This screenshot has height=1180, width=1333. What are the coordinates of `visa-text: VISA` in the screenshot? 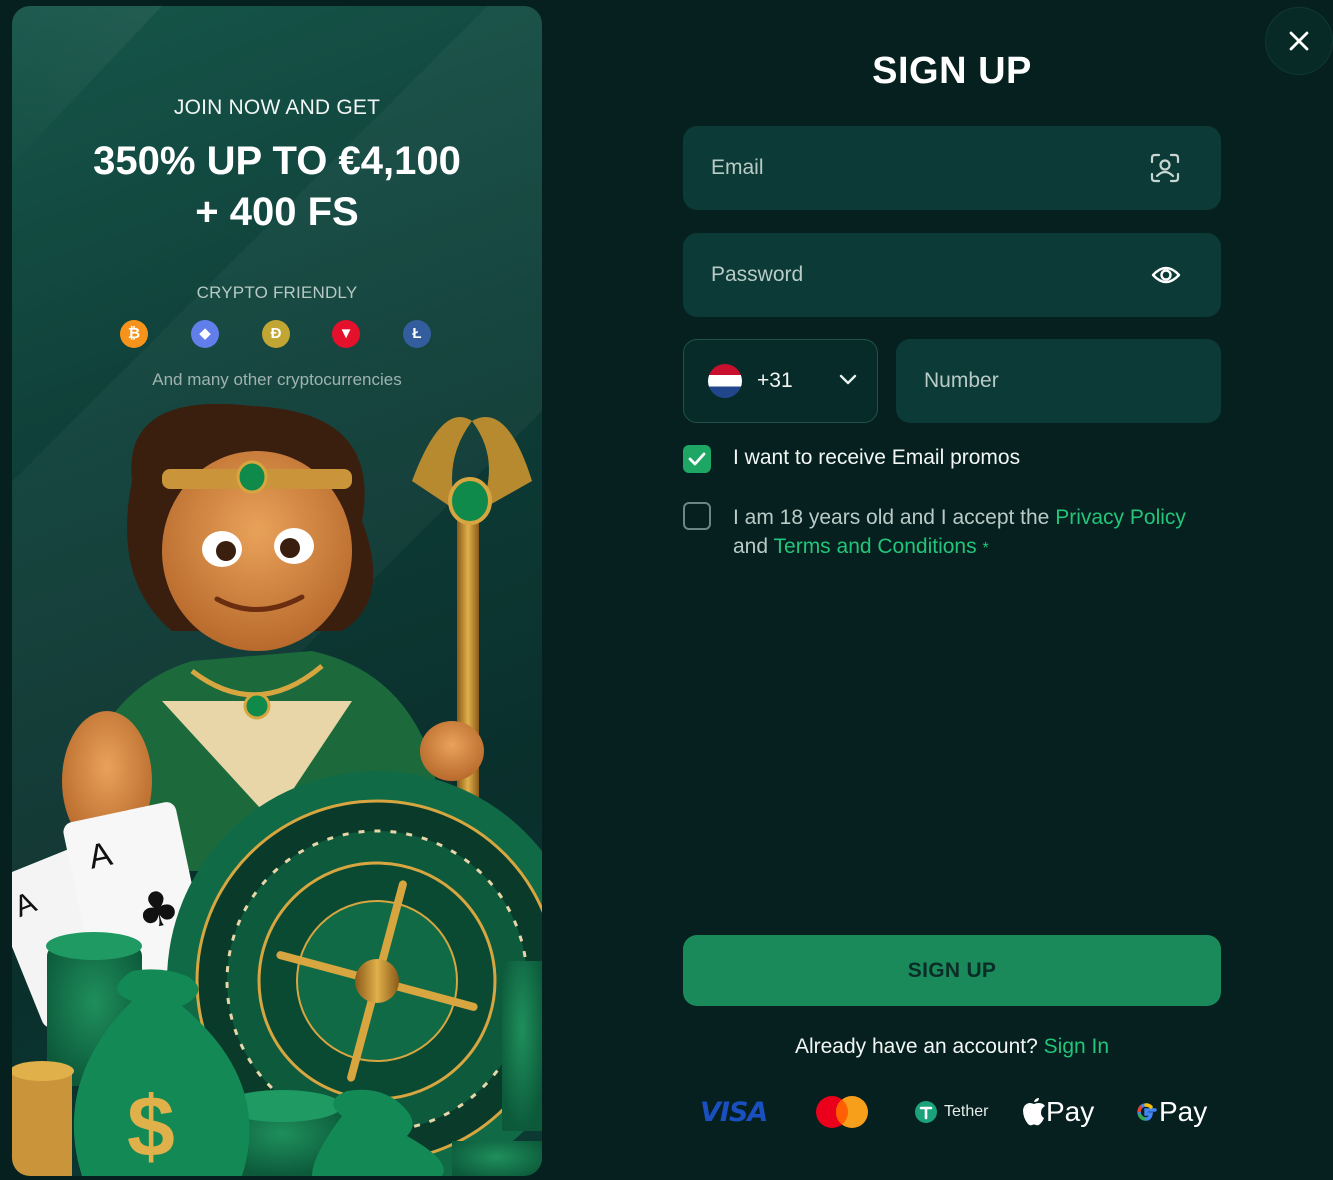 It's located at (734, 1112).